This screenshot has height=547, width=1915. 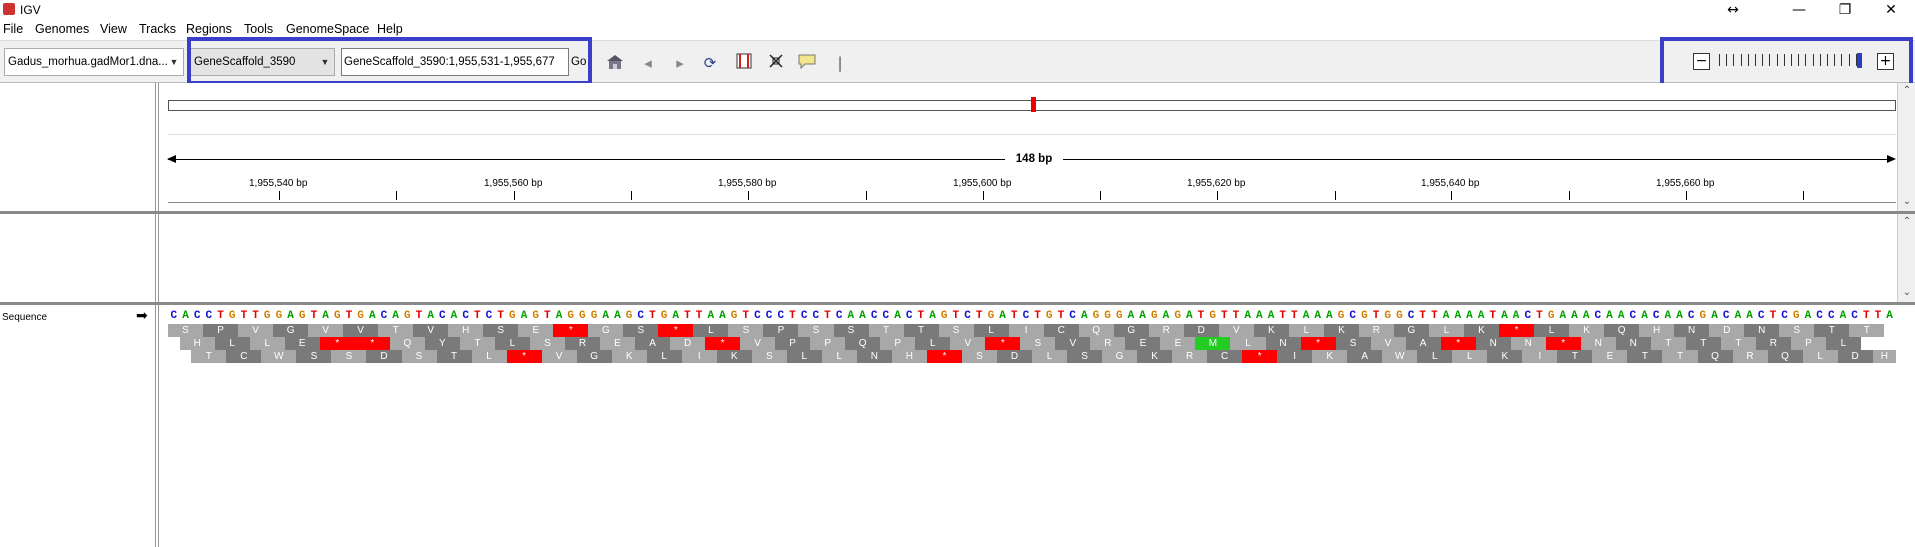 What do you see at coordinates (157, 29) in the screenshot?
I see `menu-tracks: Tracks` at bounding box center [157, 29].